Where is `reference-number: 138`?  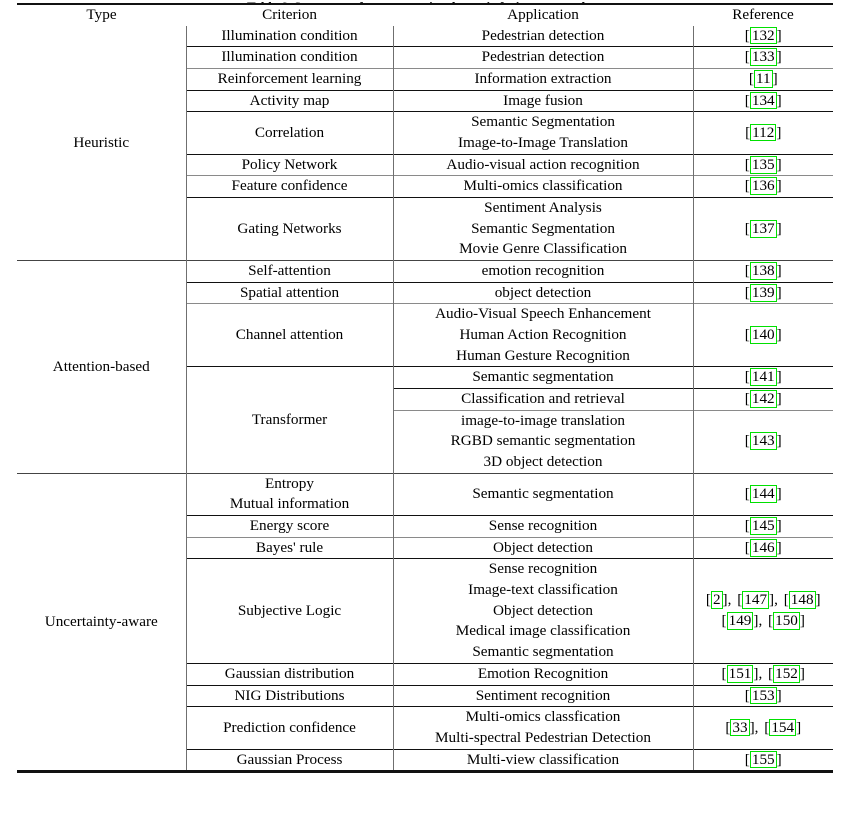 reference-number: 138 is located at coordinates (763, 271).